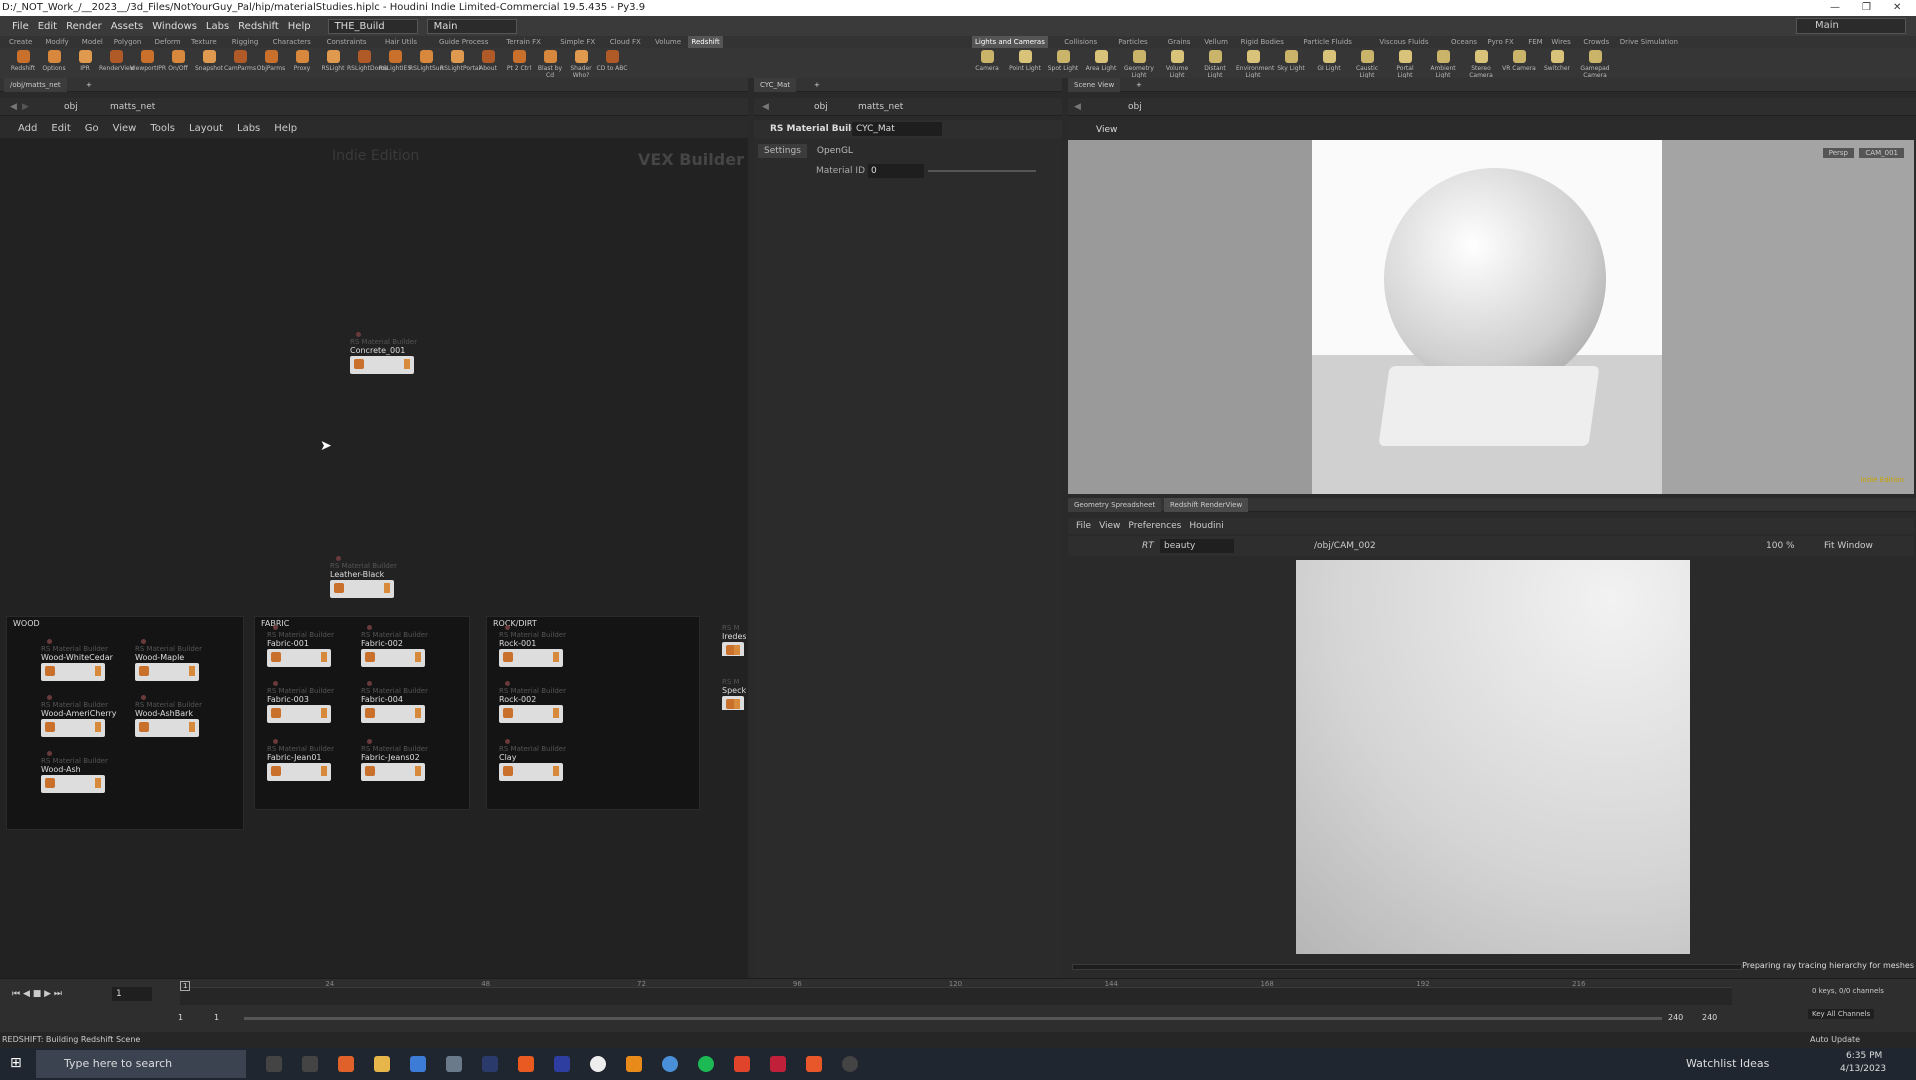 The width and height of the screenshot is (1916, 1080). I want to click on tool-ambient-light: Ambient Light, so click(1443, 64).